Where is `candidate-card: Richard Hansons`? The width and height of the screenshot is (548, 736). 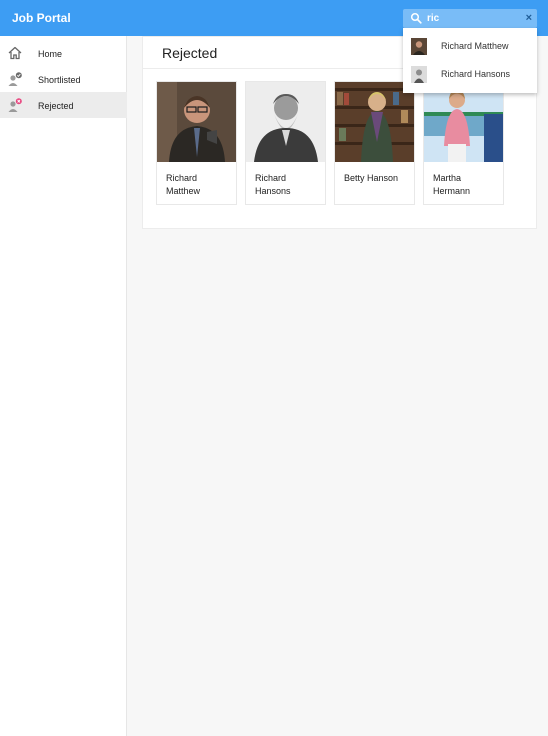
candidate-card: Richard Hansons is located at coordinates (285, 143).